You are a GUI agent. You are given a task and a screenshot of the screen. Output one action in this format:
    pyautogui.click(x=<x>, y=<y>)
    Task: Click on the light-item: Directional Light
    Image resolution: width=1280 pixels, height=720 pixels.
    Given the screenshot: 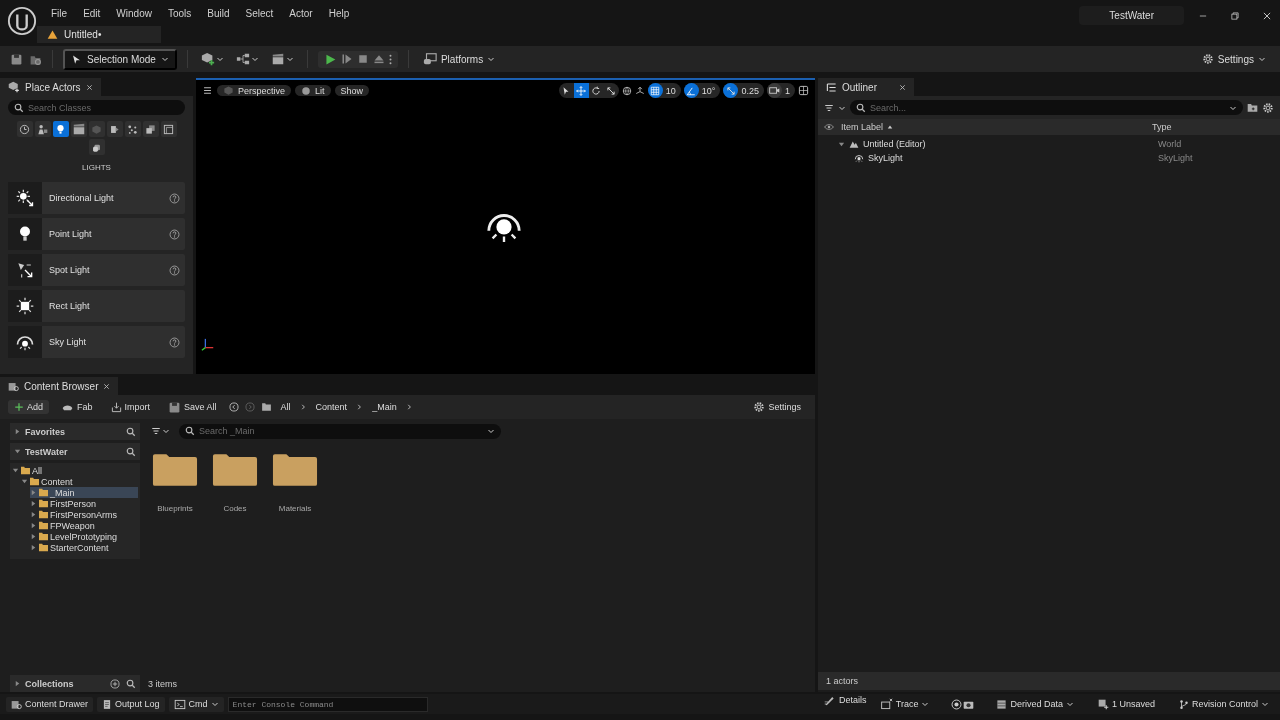 What is the action you would take?
    pyautogui.click(x=96, y=198)
    